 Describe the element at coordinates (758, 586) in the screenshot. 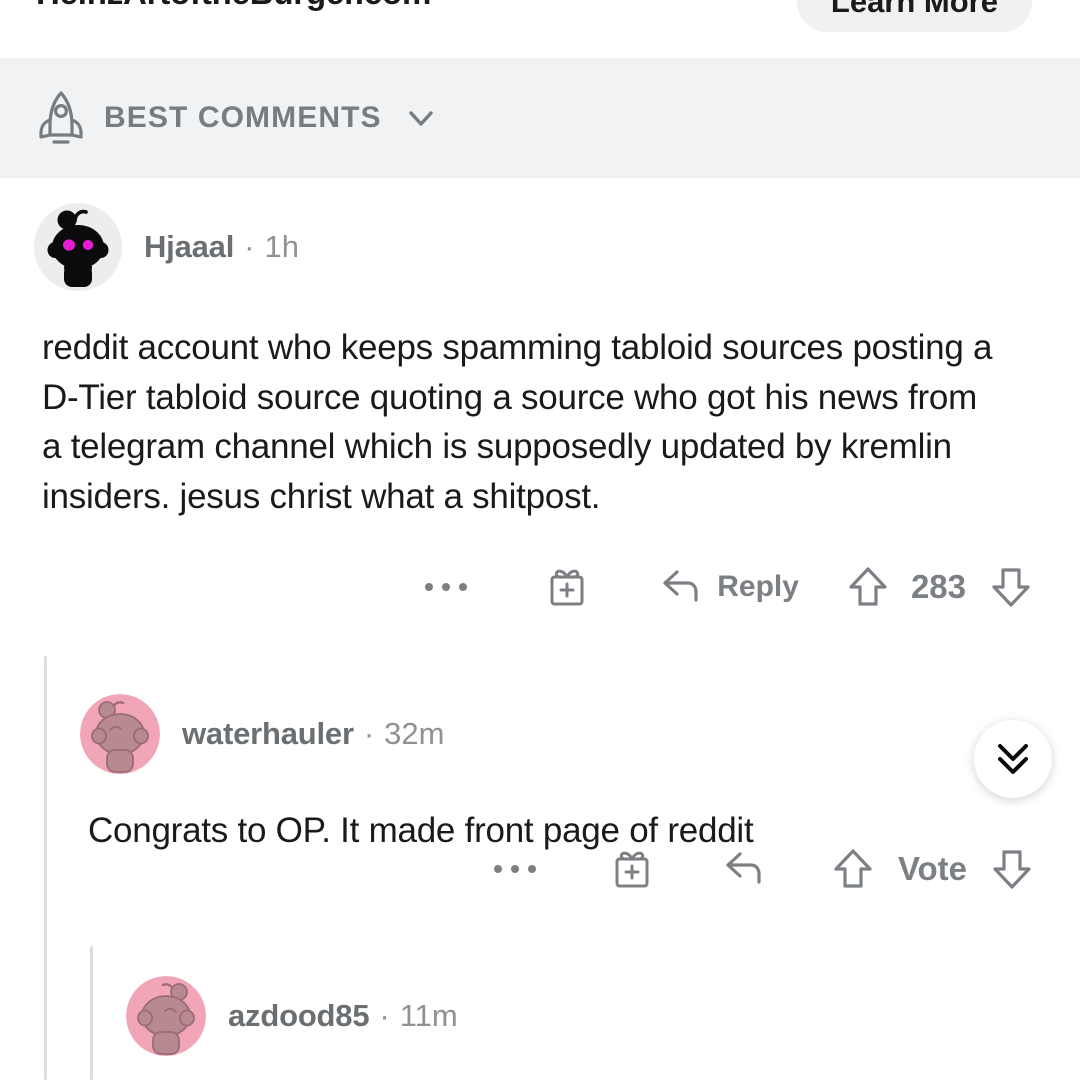

I see `reply-label: Reply` at that location.